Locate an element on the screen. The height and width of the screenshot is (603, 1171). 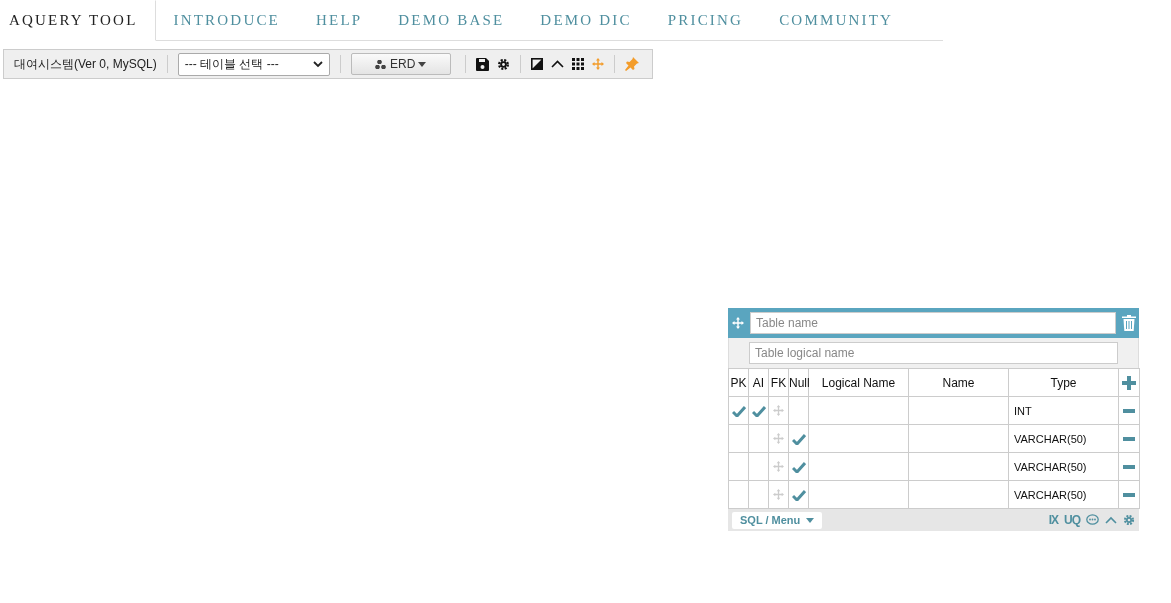
nav-tab: COMMUNITY is located at coordinates (836, 20).